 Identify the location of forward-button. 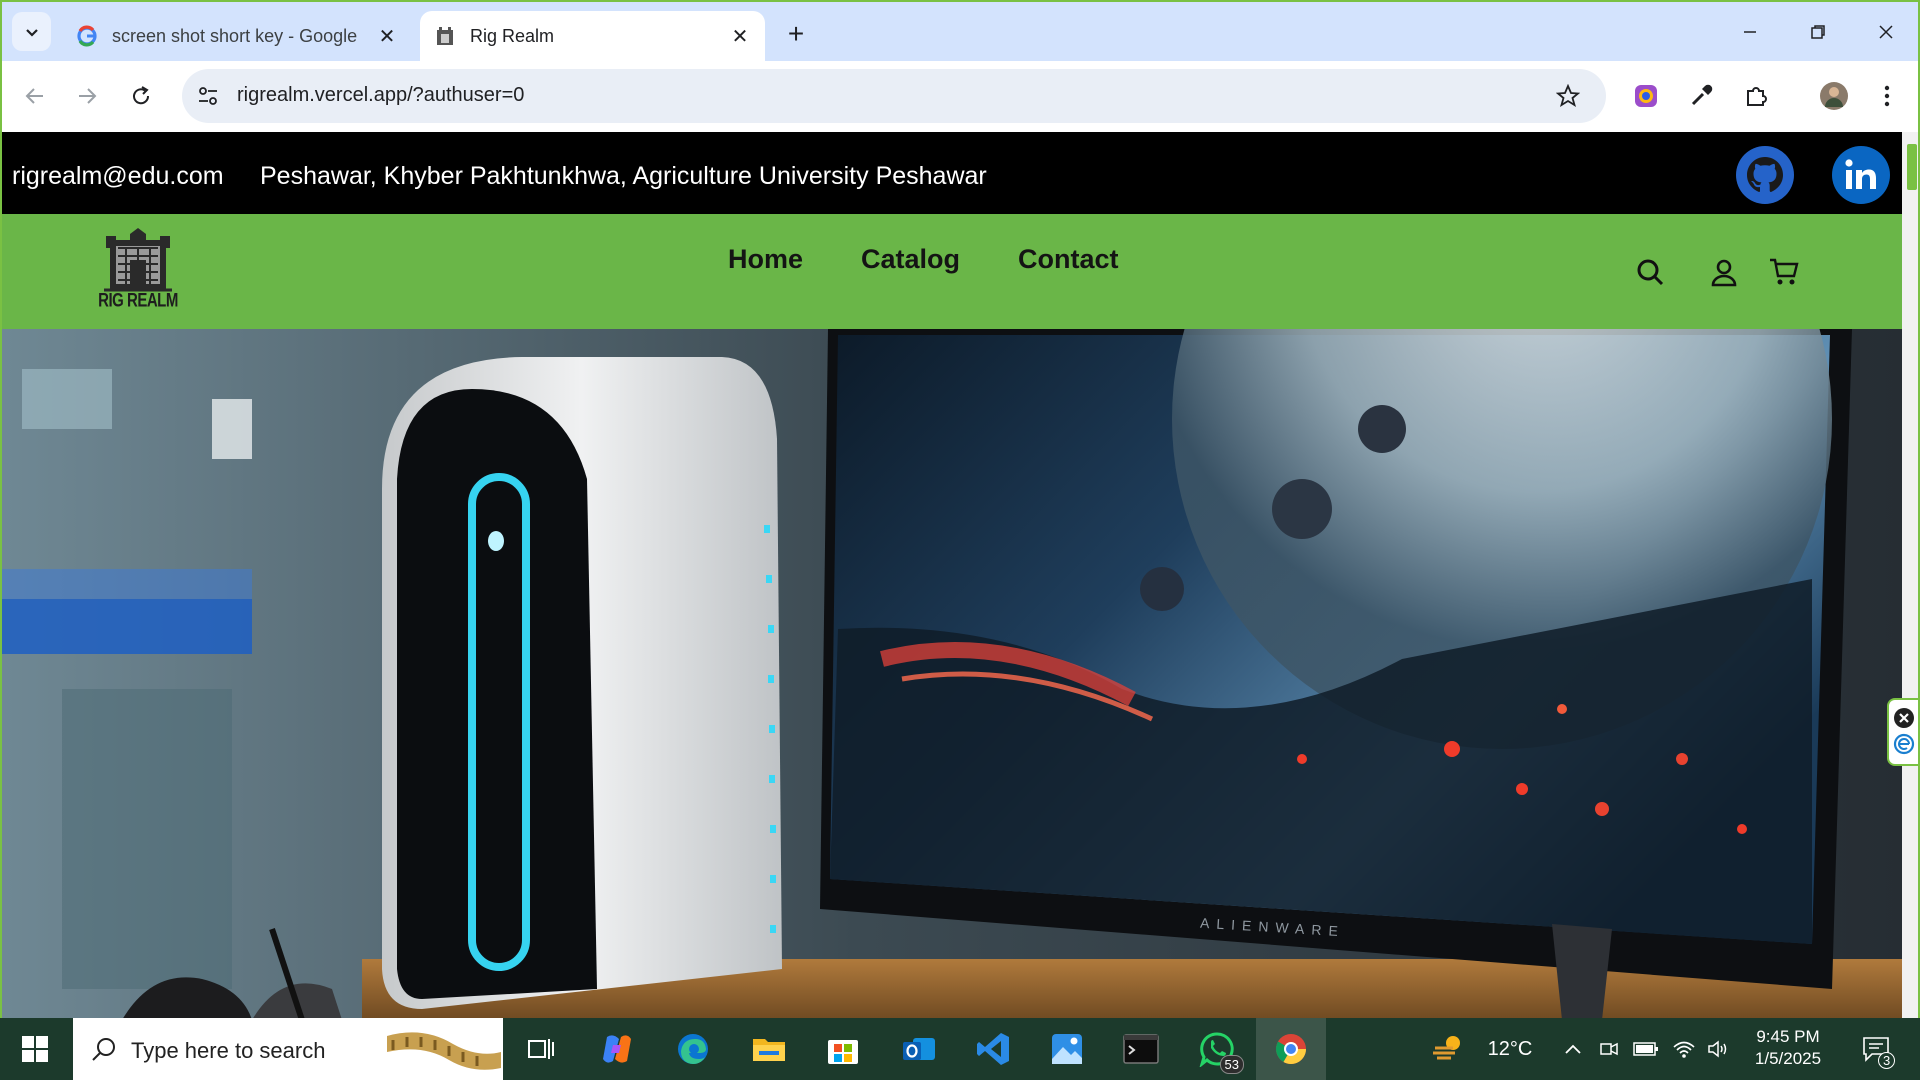
(87, 96).